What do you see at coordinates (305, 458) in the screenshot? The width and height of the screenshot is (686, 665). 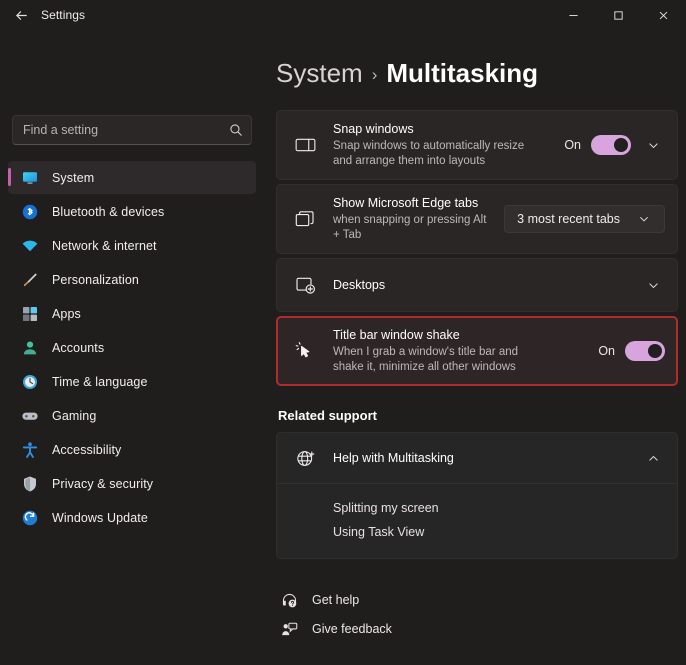 I see `globe-help-icon` at bounding box center [305, 458].